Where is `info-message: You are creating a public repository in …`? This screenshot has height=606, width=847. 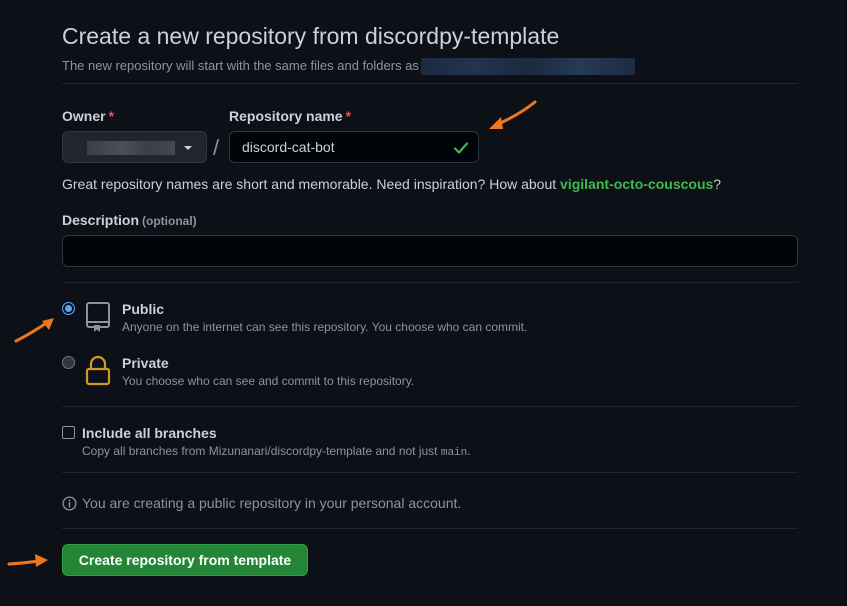
info-message: You are creating a public repository in … is located at coordinates (261, 503).